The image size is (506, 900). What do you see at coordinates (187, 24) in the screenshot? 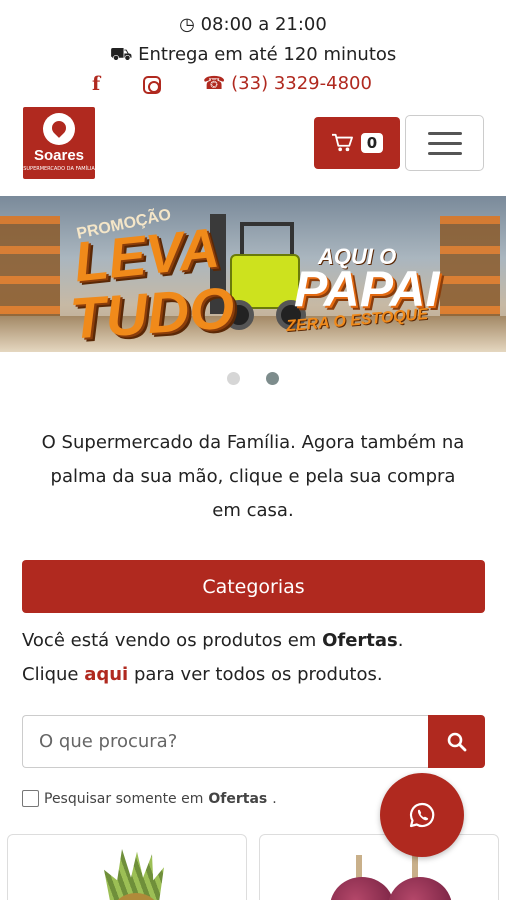
I see `clock-icon: ◷` at bounding box center [187, 24].